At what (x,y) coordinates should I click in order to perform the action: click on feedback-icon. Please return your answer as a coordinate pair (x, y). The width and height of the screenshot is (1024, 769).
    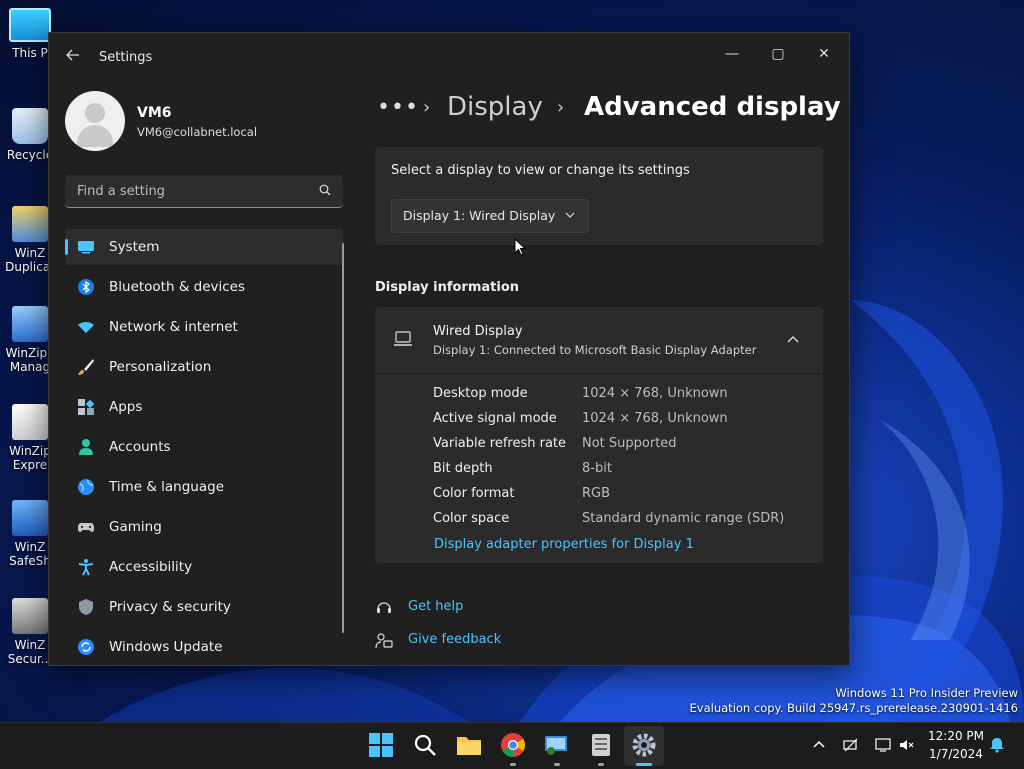
    Looking at the image, I should click on (384, 641).